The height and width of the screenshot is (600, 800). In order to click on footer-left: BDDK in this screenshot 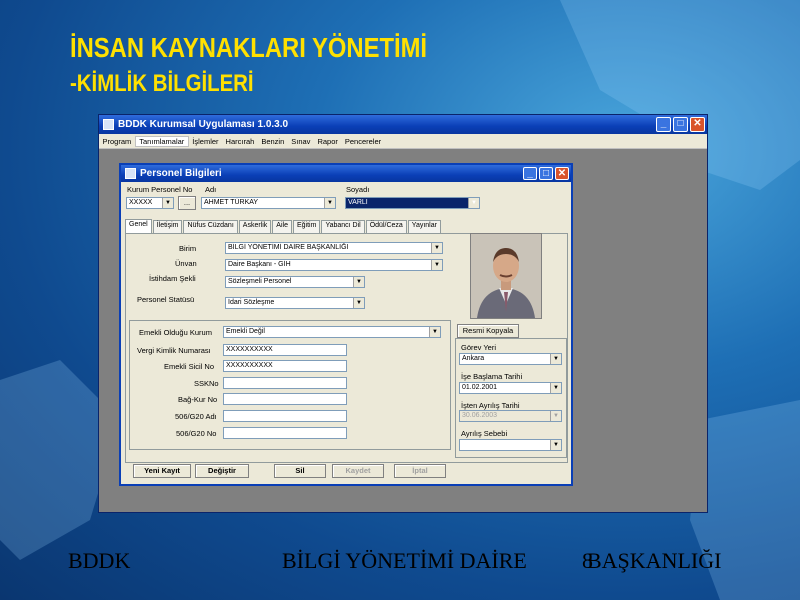, I will do `click(99, 560)`.